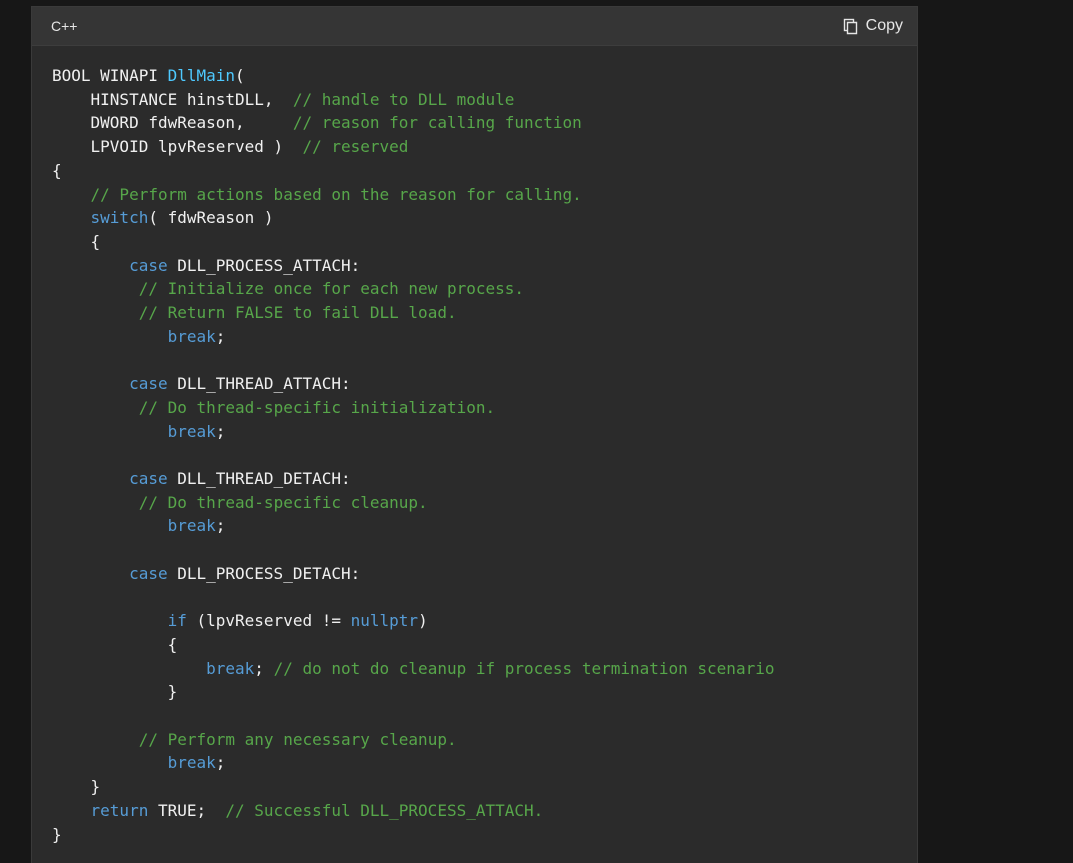 This screenshot has height=863, width=1073. What do you see at coordinates (423, 621) in the screenshot?
I see `code-text-segment: )` at bounding box center [423, 621].